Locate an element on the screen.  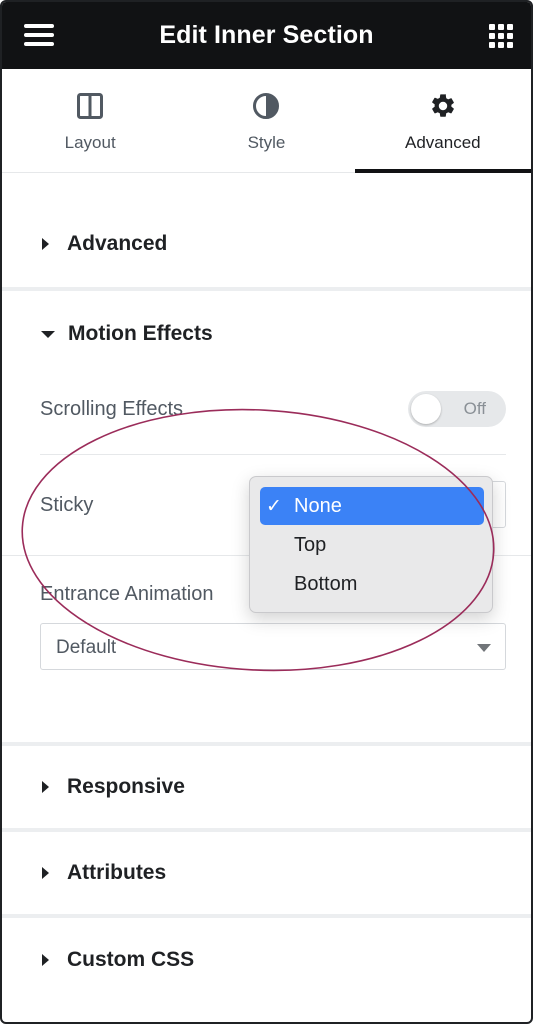
tab-style: Style is located at coordinates (266, 120).